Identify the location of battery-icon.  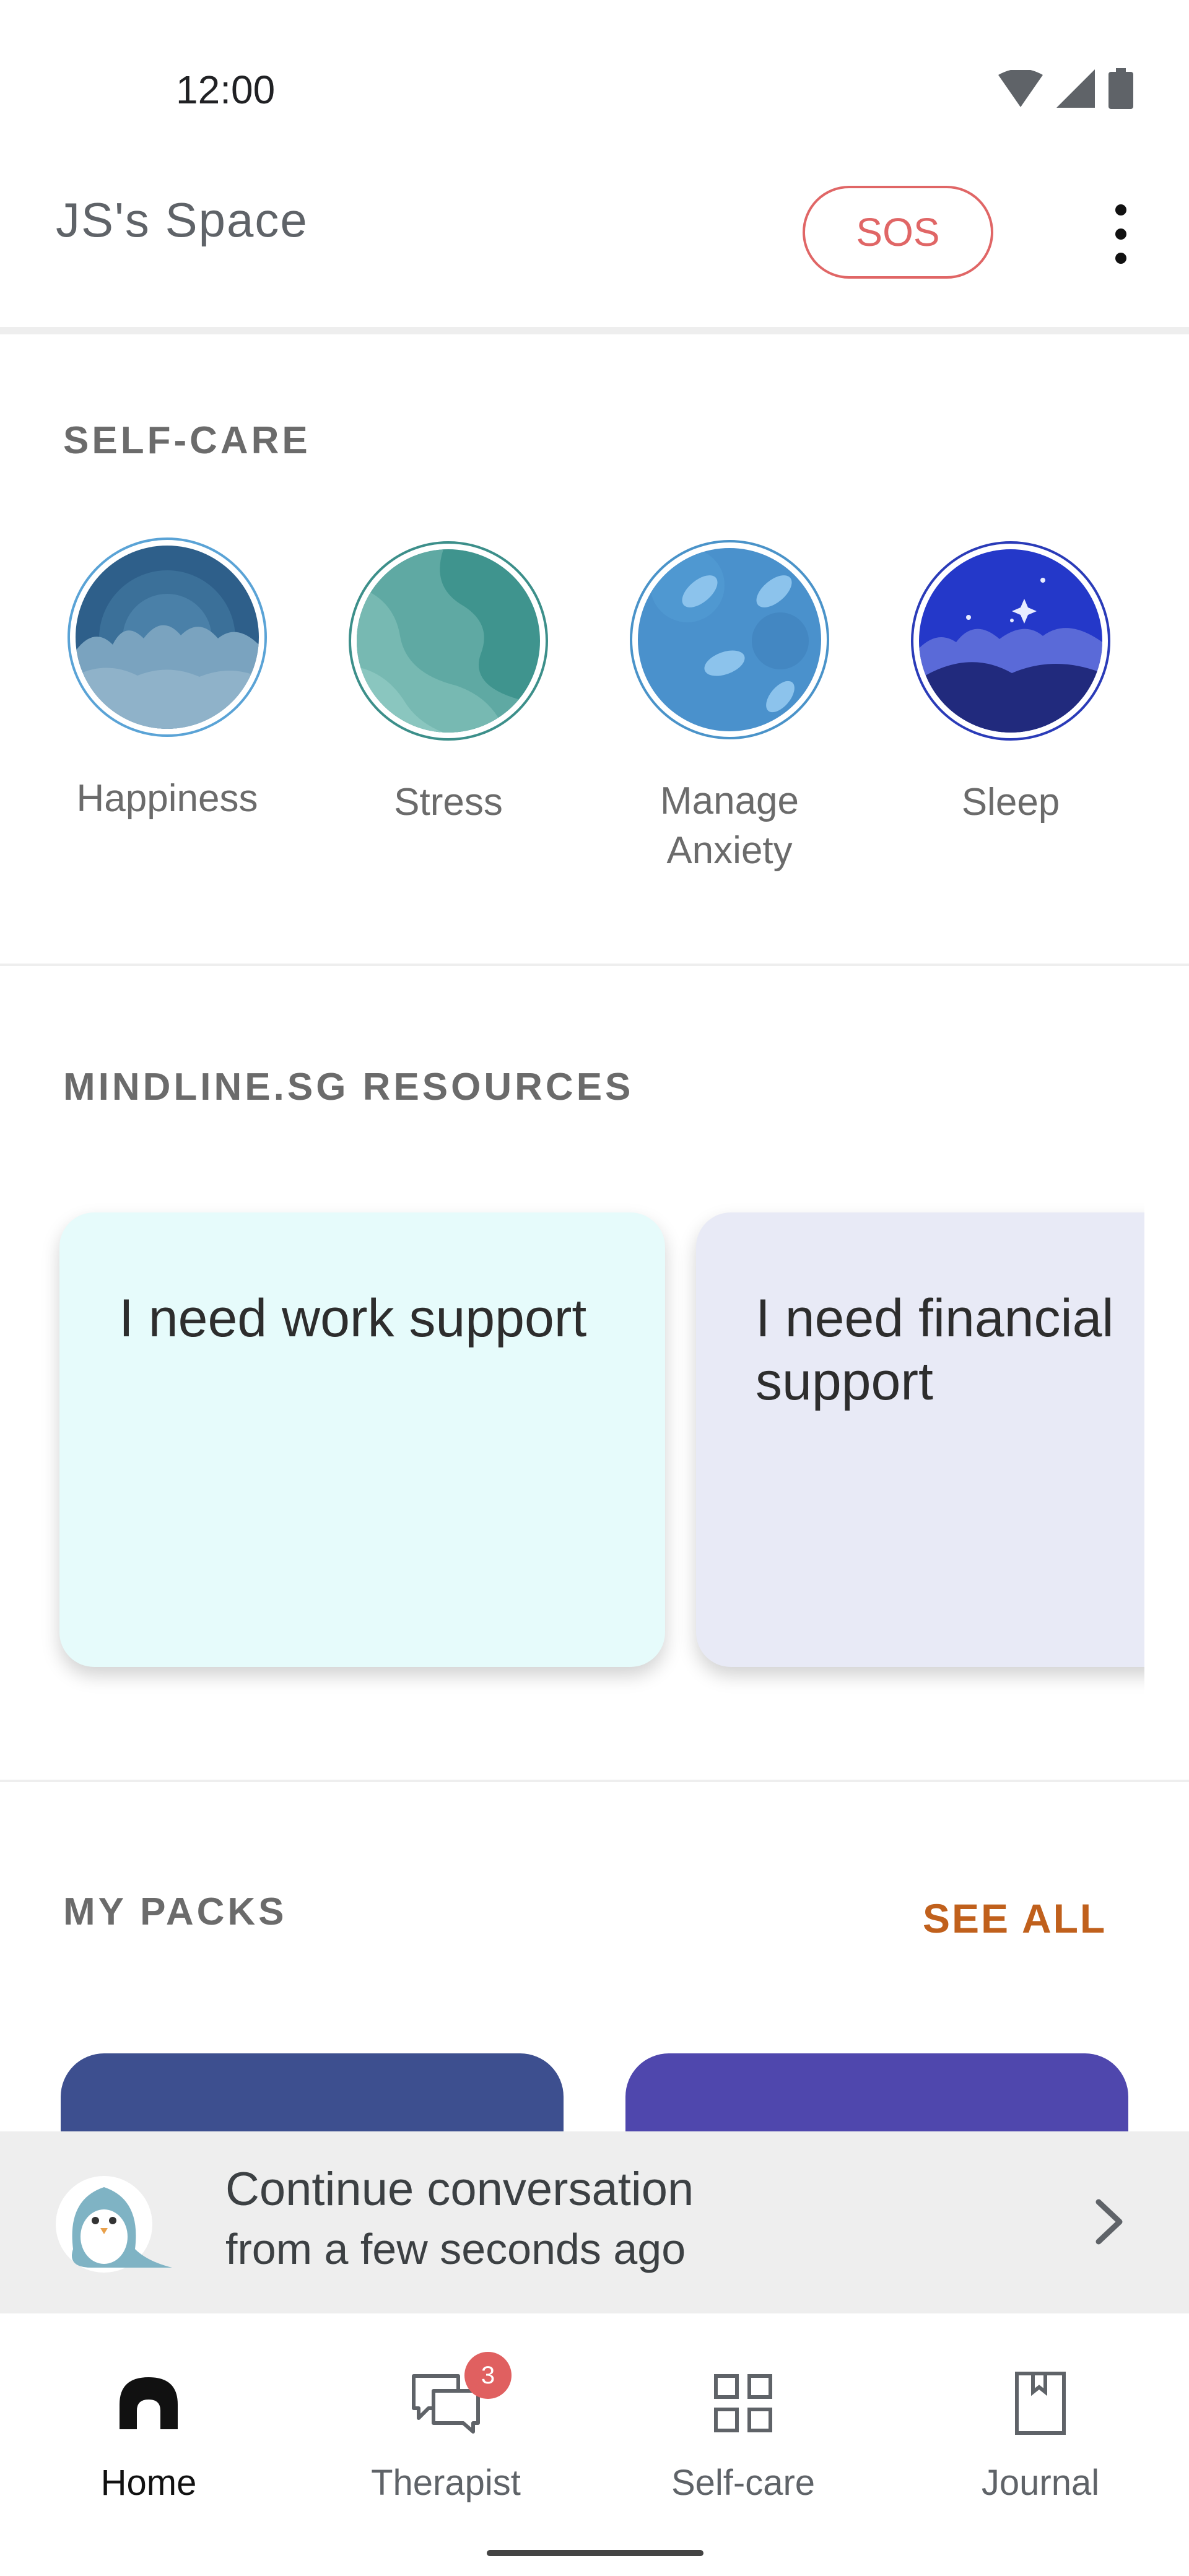
(1120, 88).